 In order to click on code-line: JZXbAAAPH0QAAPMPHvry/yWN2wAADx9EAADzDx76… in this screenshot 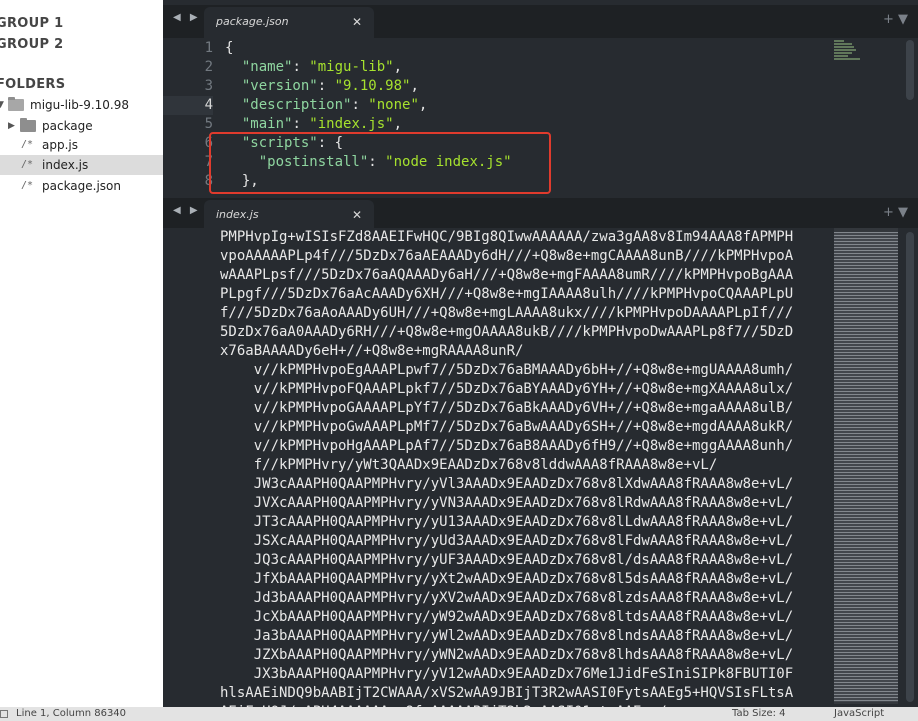, I will do `click(507, 655)`.